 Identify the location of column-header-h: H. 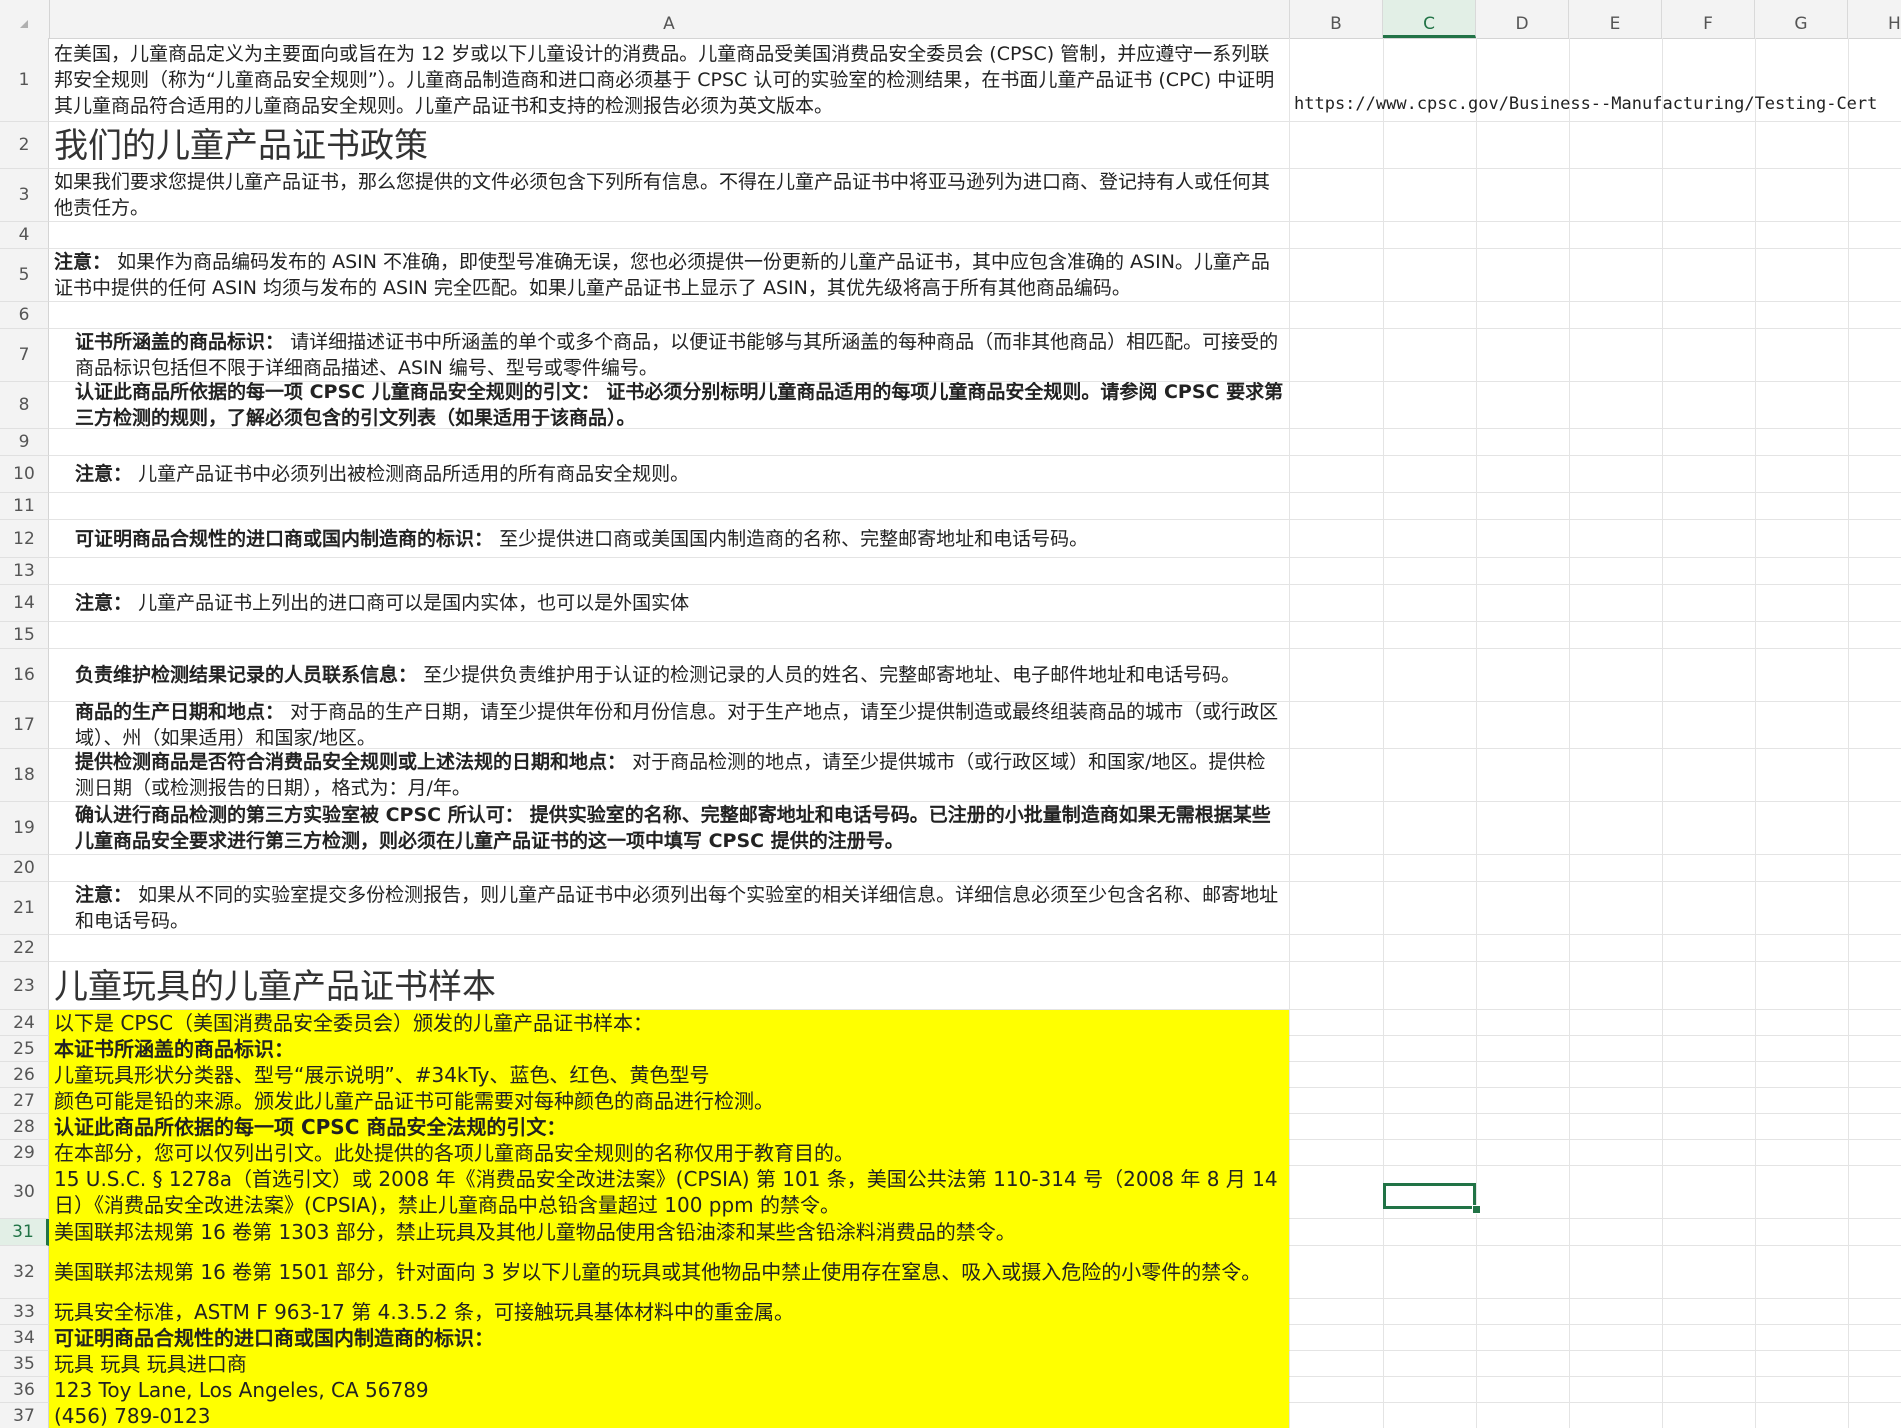
(1874, 19).